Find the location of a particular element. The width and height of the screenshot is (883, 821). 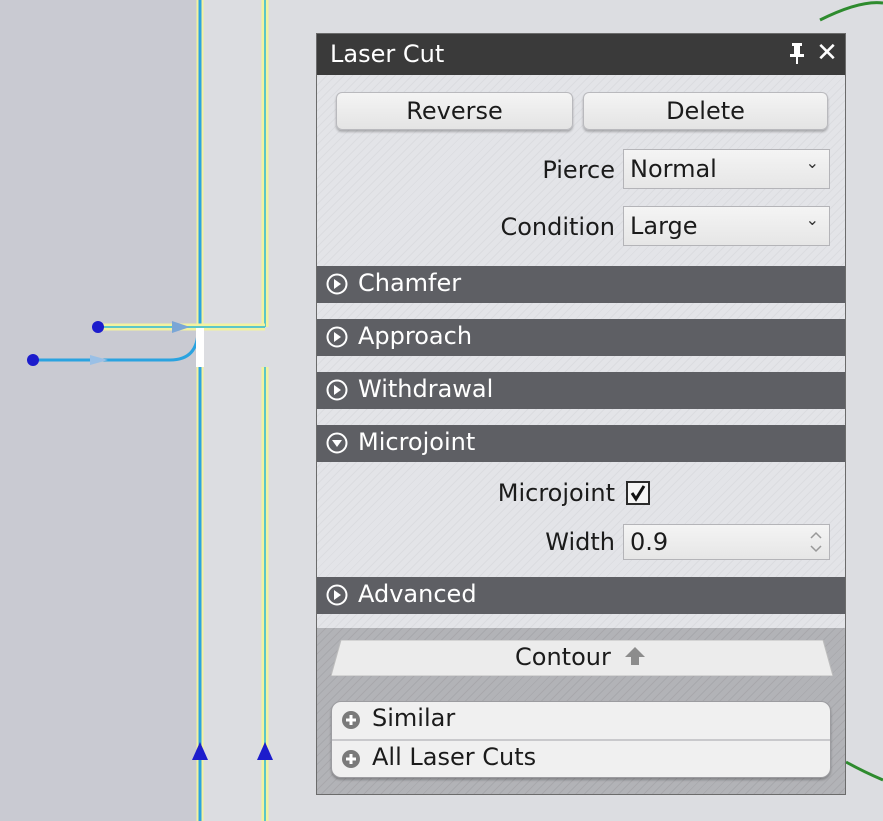

top-lead-point is located at coordinates (98, 327).